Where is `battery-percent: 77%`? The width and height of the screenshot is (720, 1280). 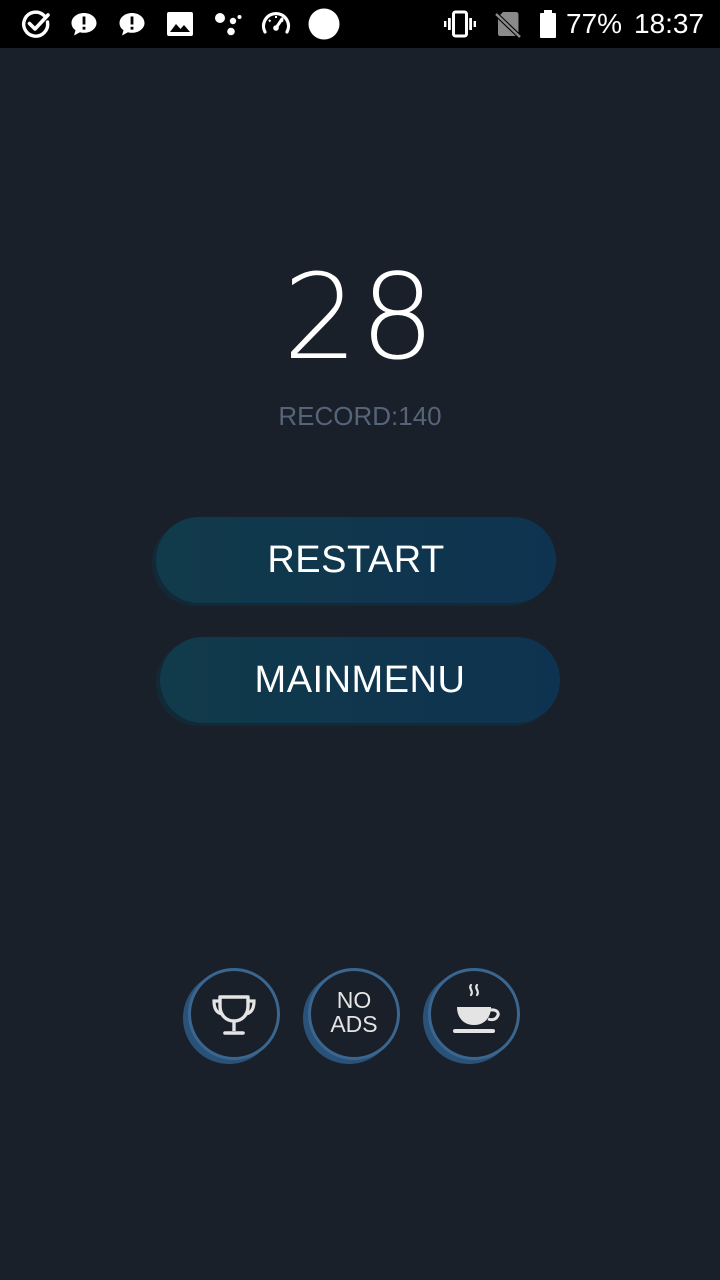 battery-percent: 77% is located at coordinates (594, 23).